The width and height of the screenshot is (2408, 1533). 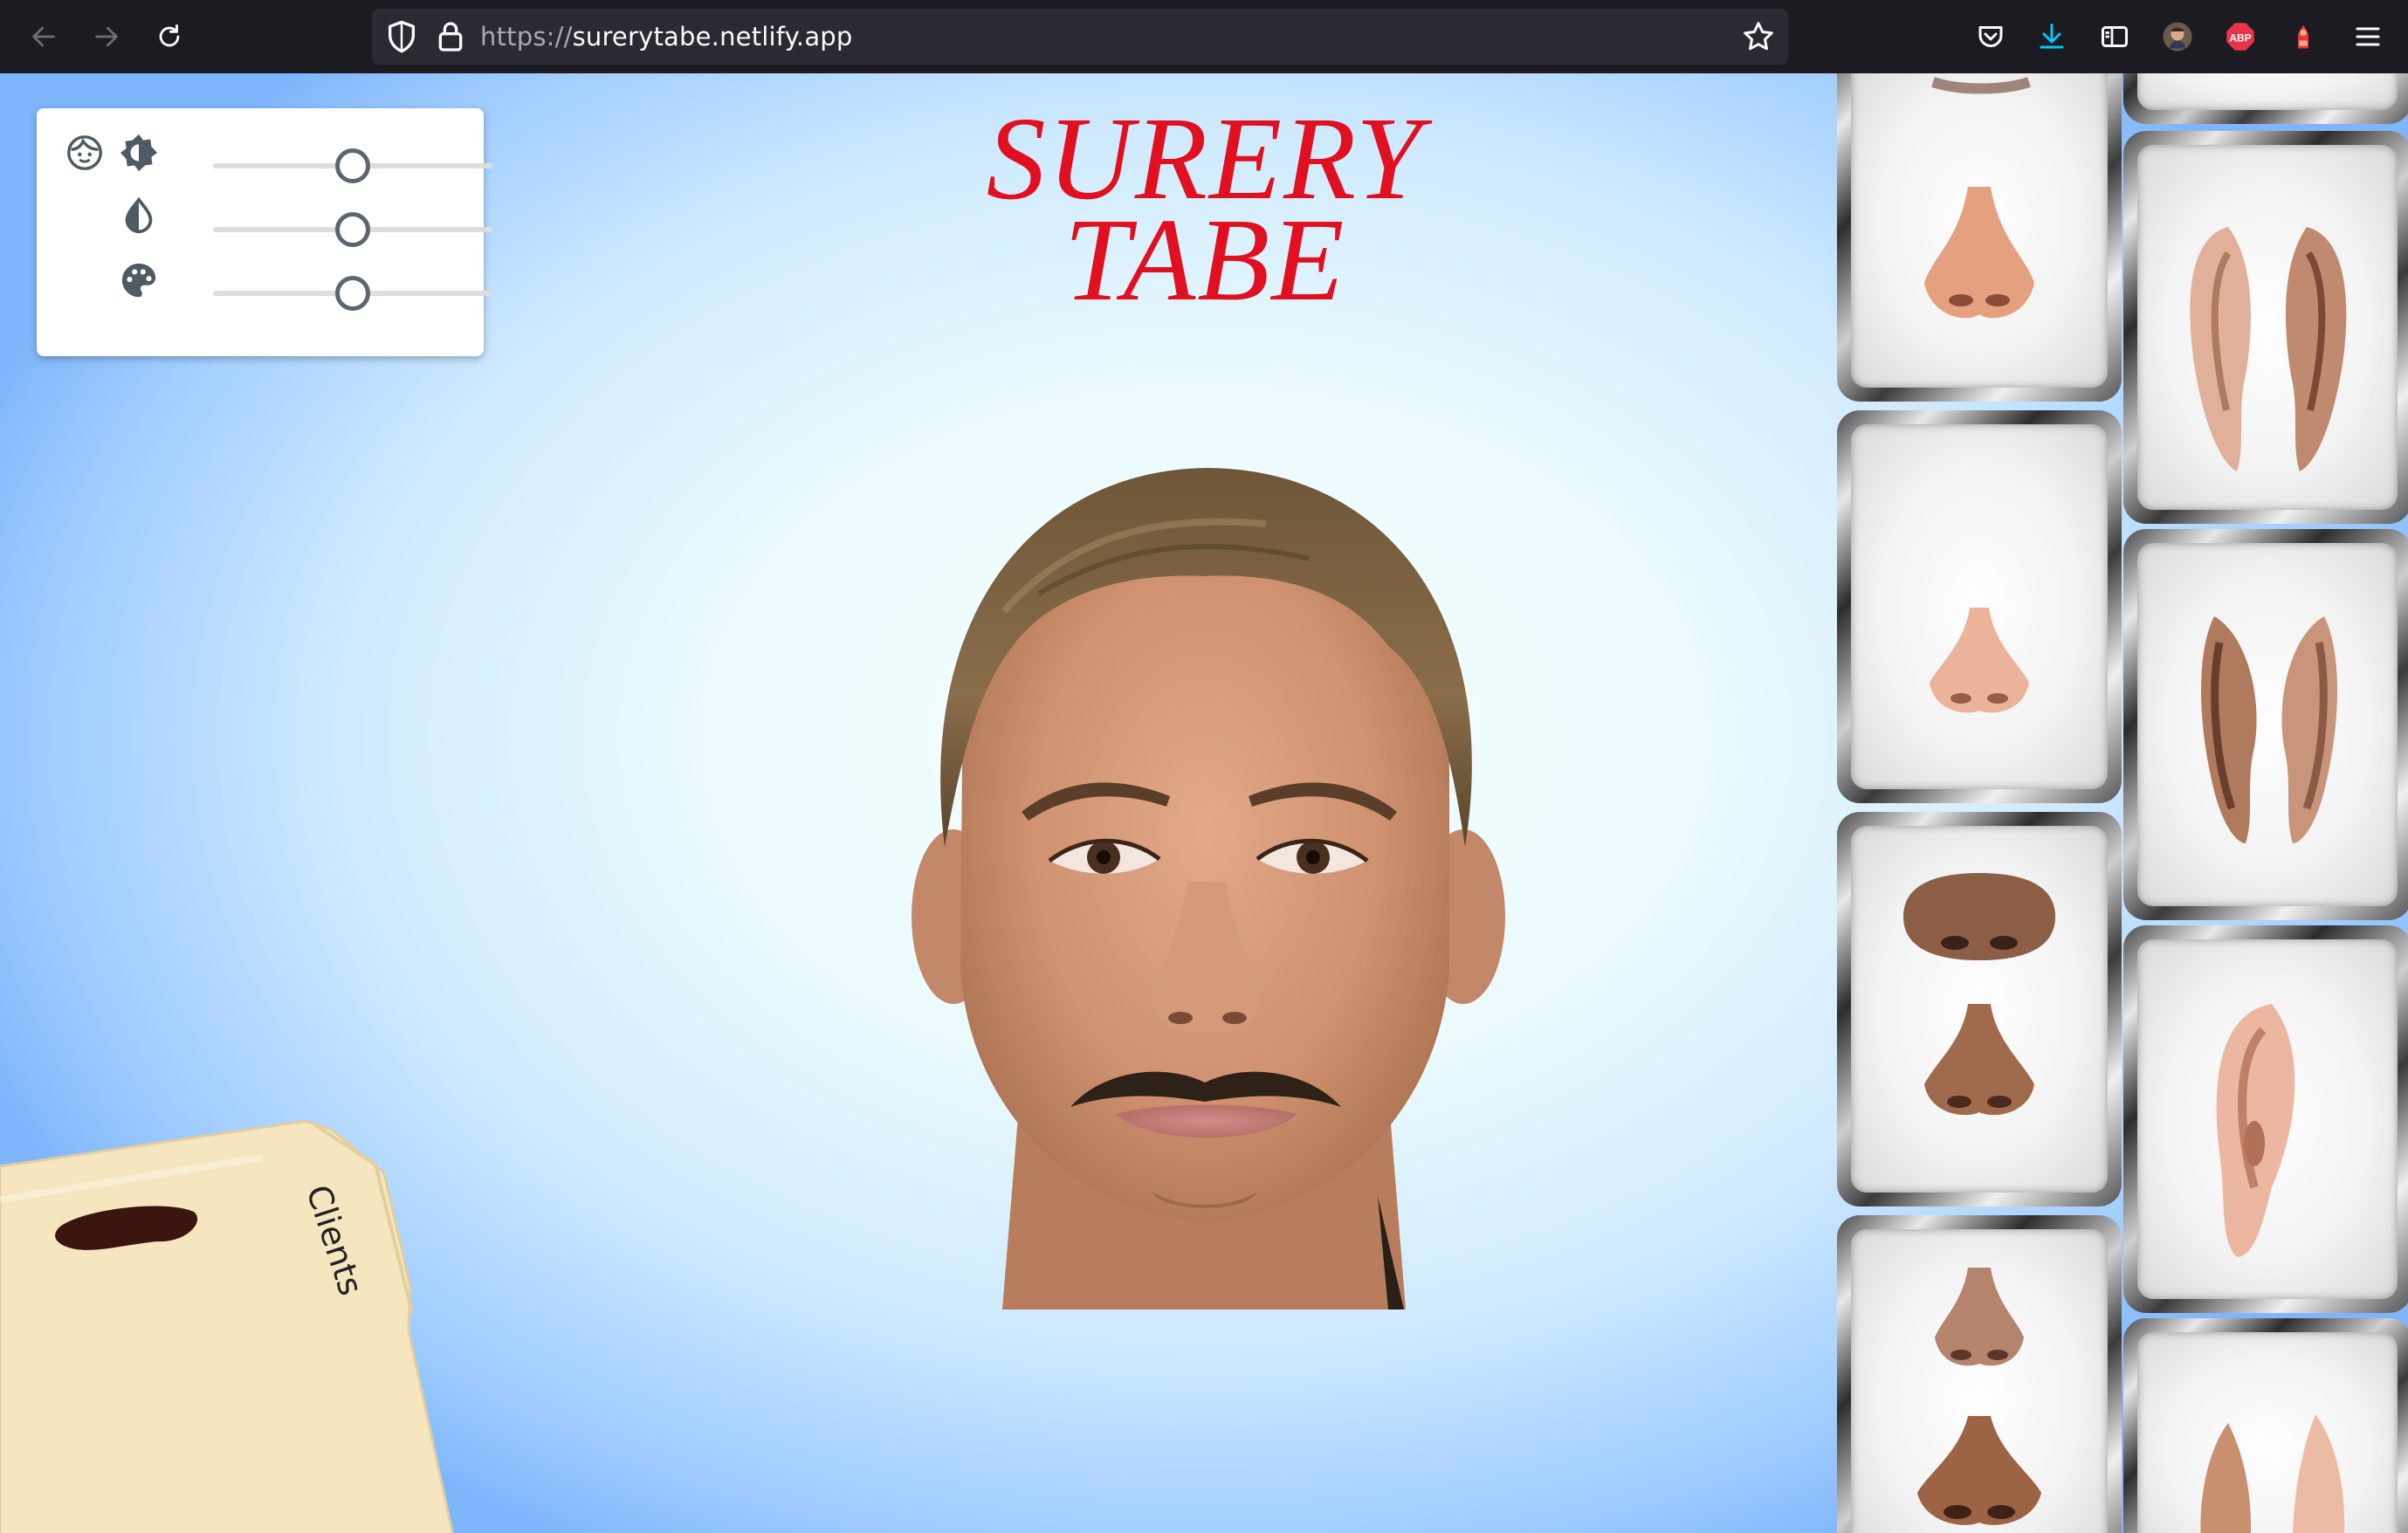 What do you see at coordinates (236, 1318) in the screenshot?
I see `clients-folder` at bounding box center [236, 1318].